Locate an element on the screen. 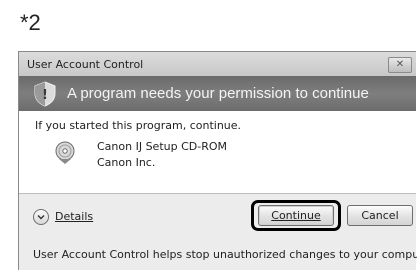 This screenshot has width=417, height=270. divider is located at coordinates (217, 193).